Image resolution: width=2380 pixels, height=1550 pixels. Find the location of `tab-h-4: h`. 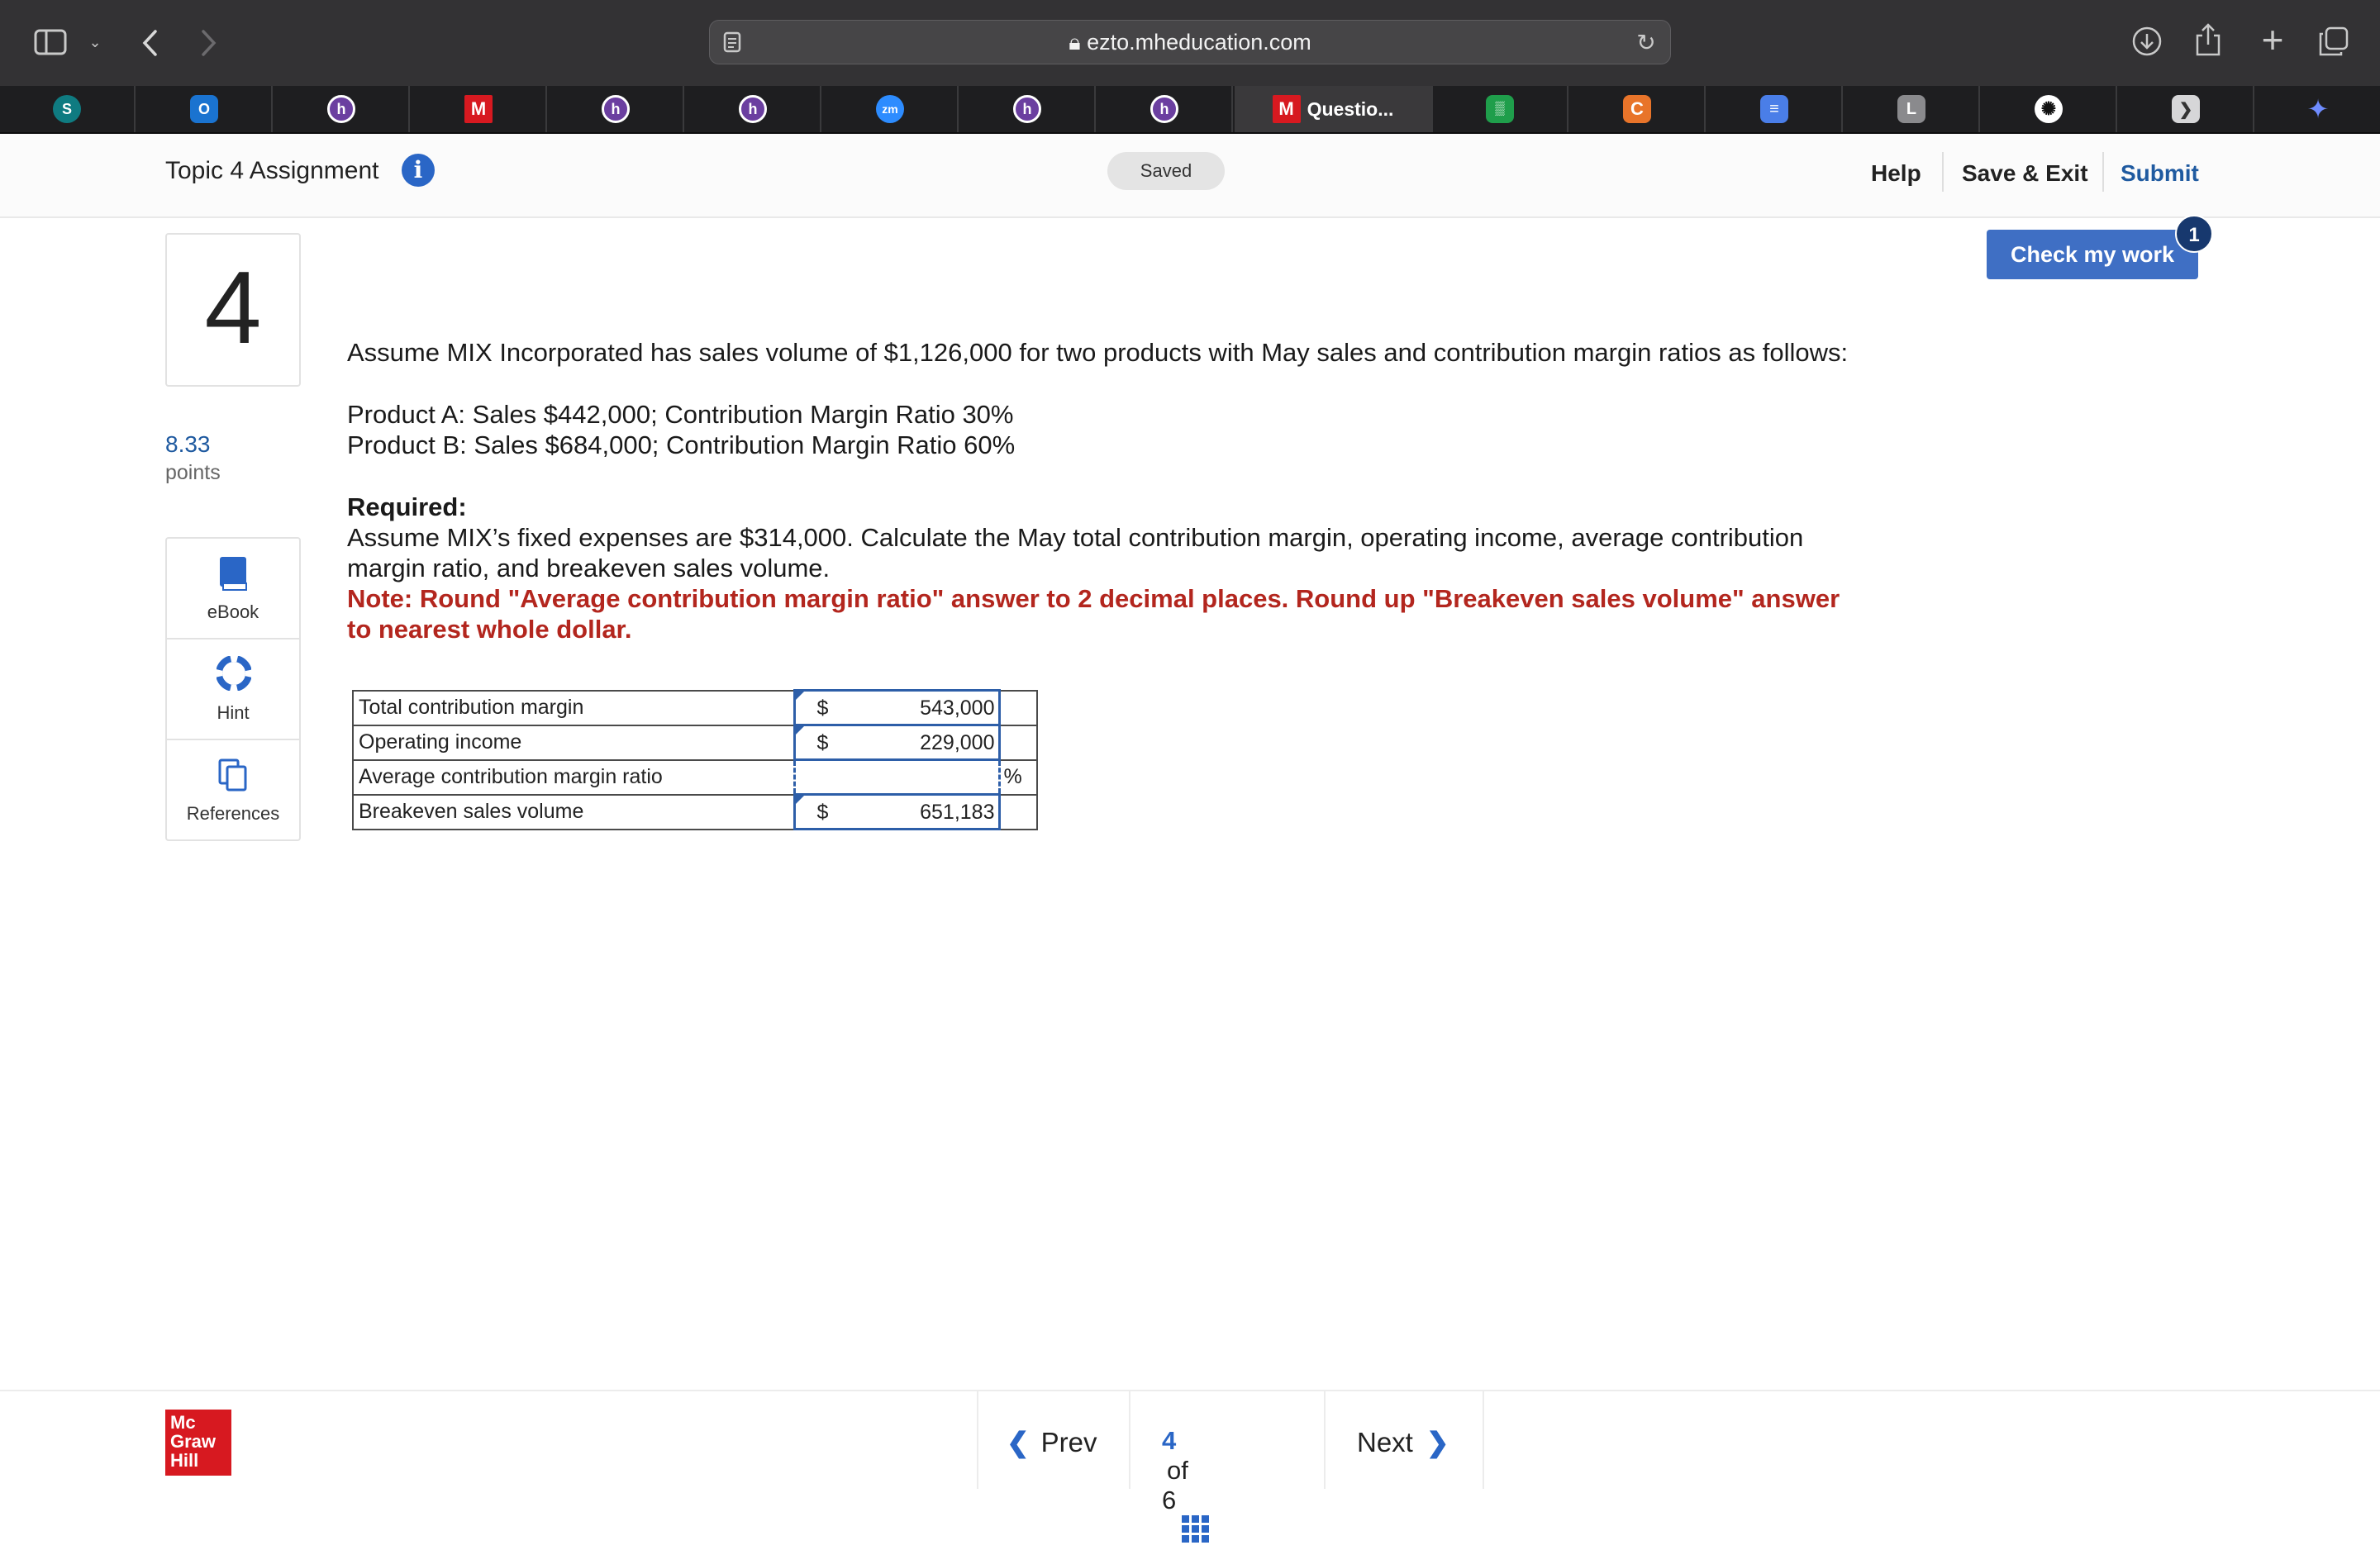

tab-h-4: h is located at coordinates (1028, 109).